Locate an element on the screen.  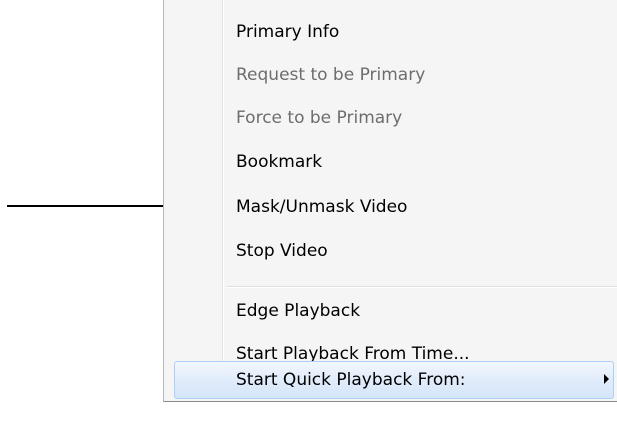
menu-item-force-to-be-primary: Force to be Primary is located at coordinates (426, 118).